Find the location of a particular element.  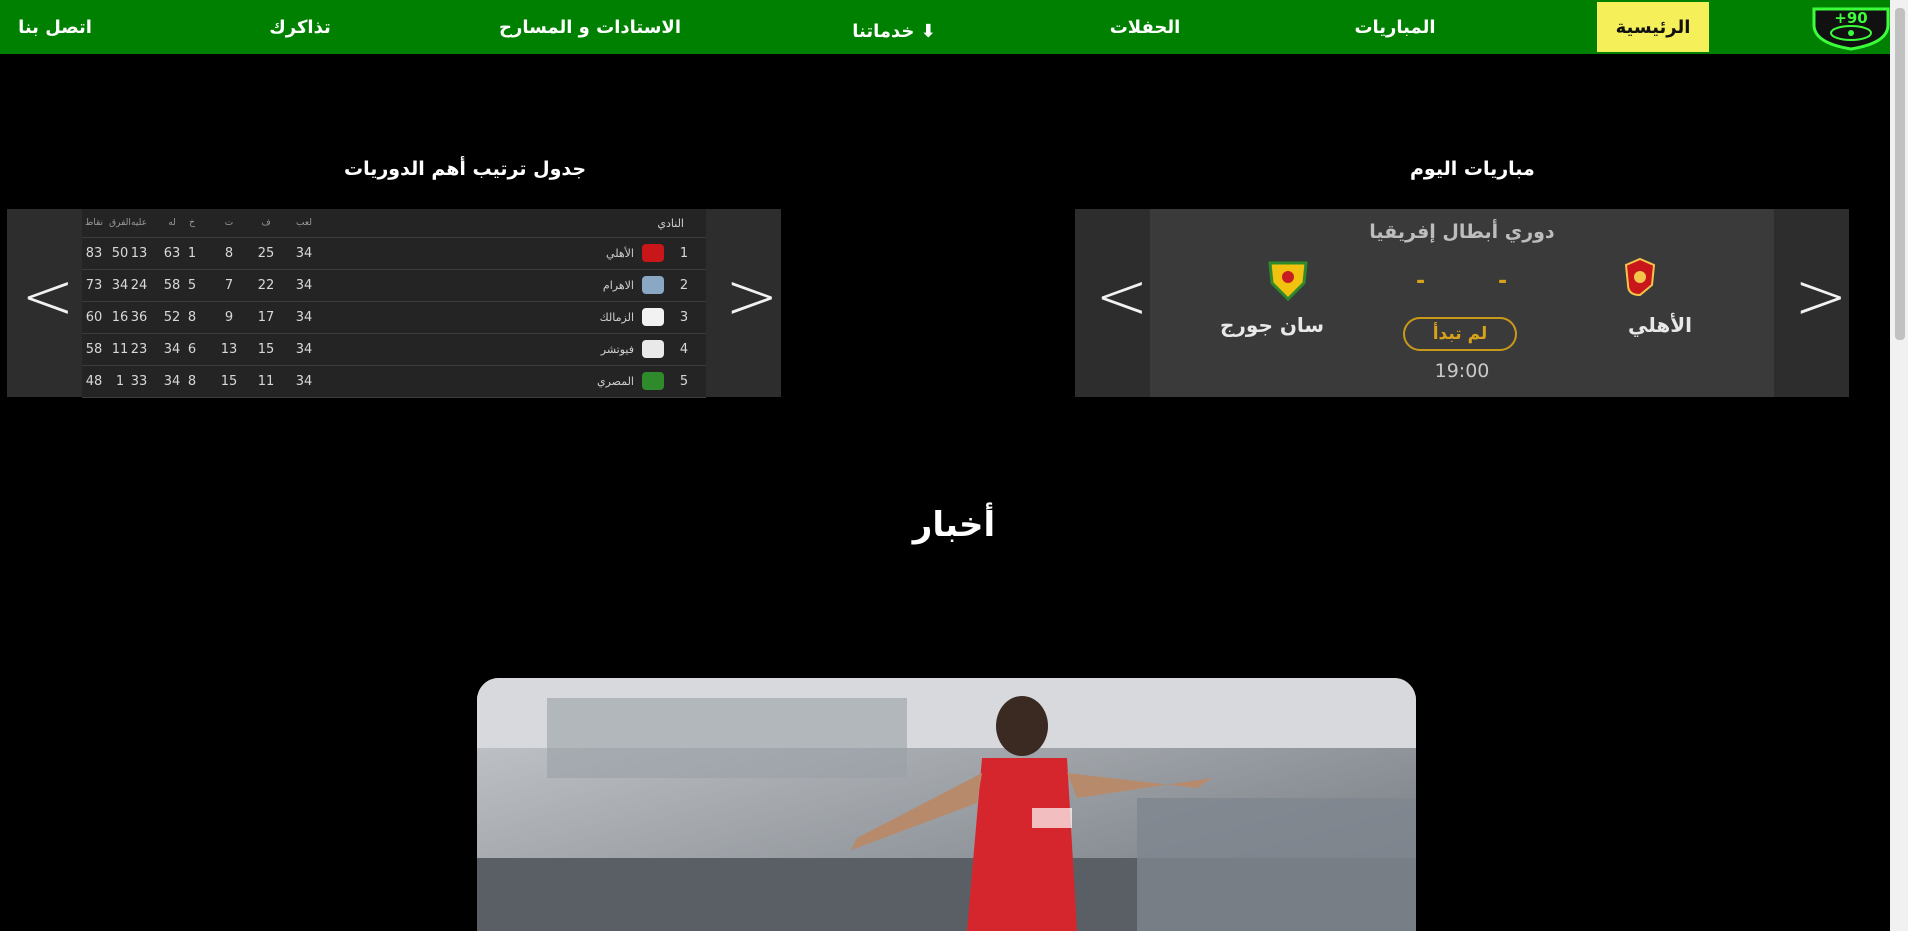

standings-team-name: الزمالك is located at coordinates (616, 317).